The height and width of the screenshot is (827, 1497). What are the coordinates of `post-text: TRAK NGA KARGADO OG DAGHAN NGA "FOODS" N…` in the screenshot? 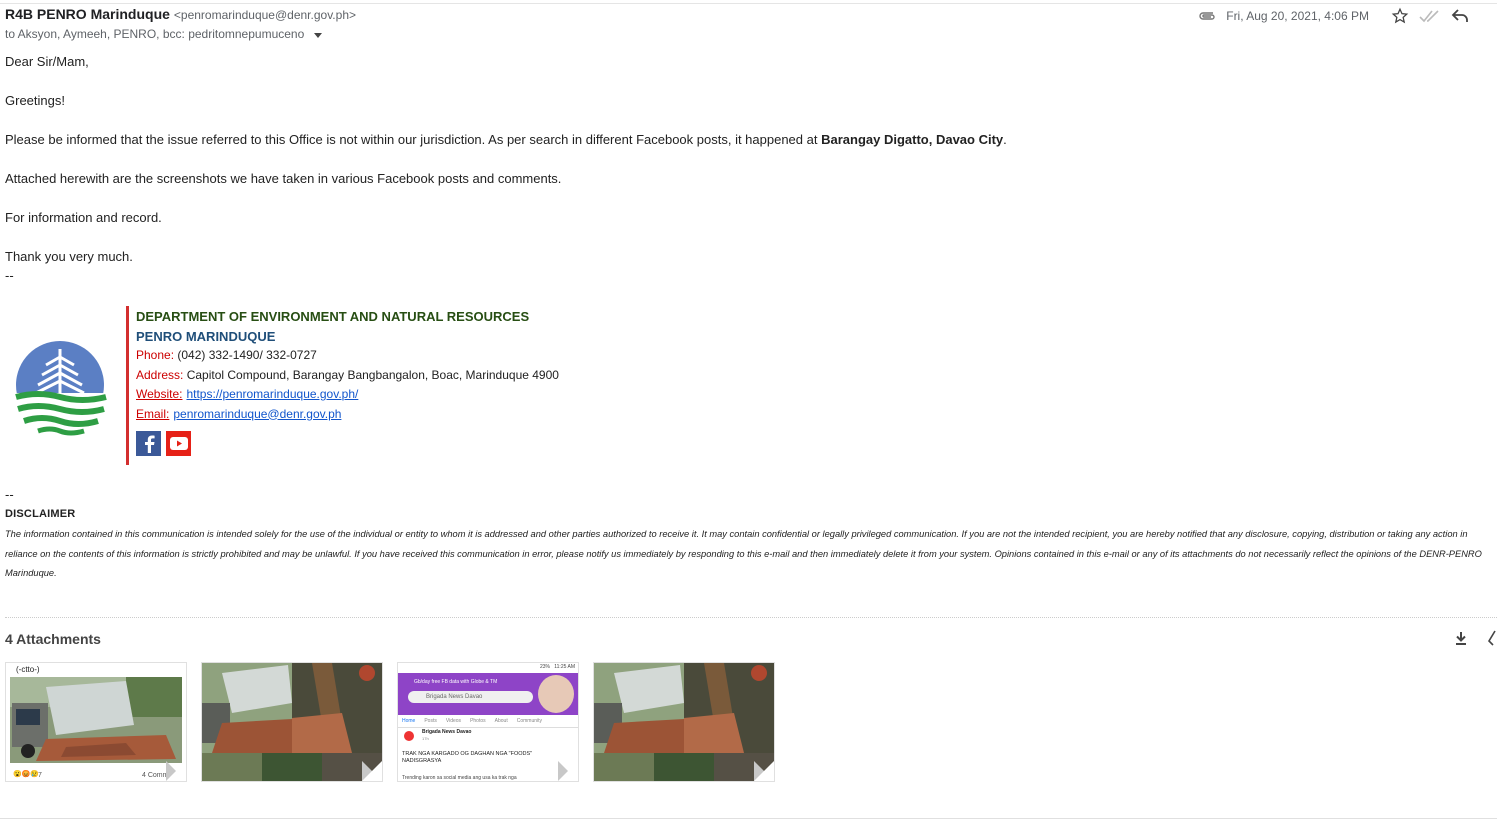 It's located at (467, 757).